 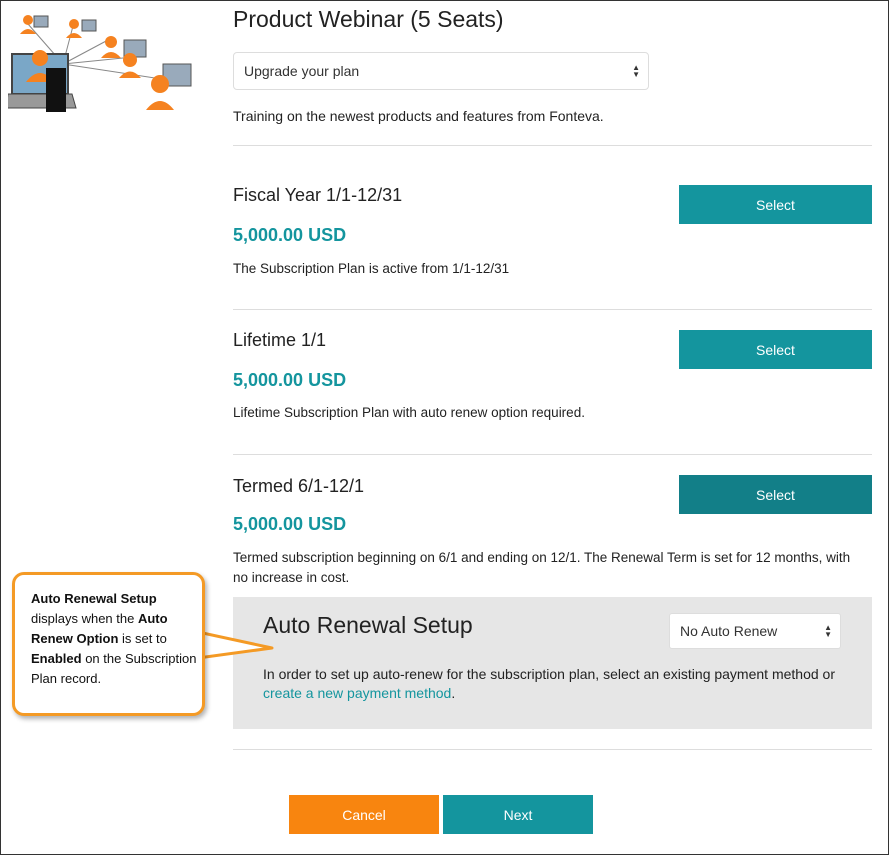 I want to click on page-title: Product Webinar (5 Seats), so click(x=368, y=19).